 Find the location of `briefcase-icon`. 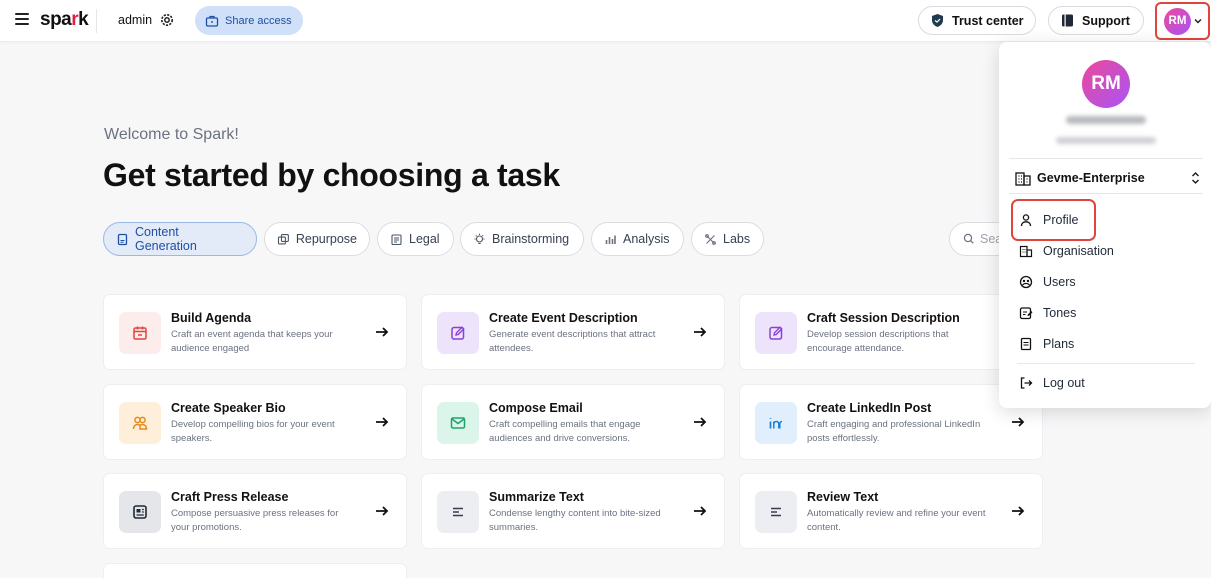

briefcase-icon is located at coordinates (212, 21).